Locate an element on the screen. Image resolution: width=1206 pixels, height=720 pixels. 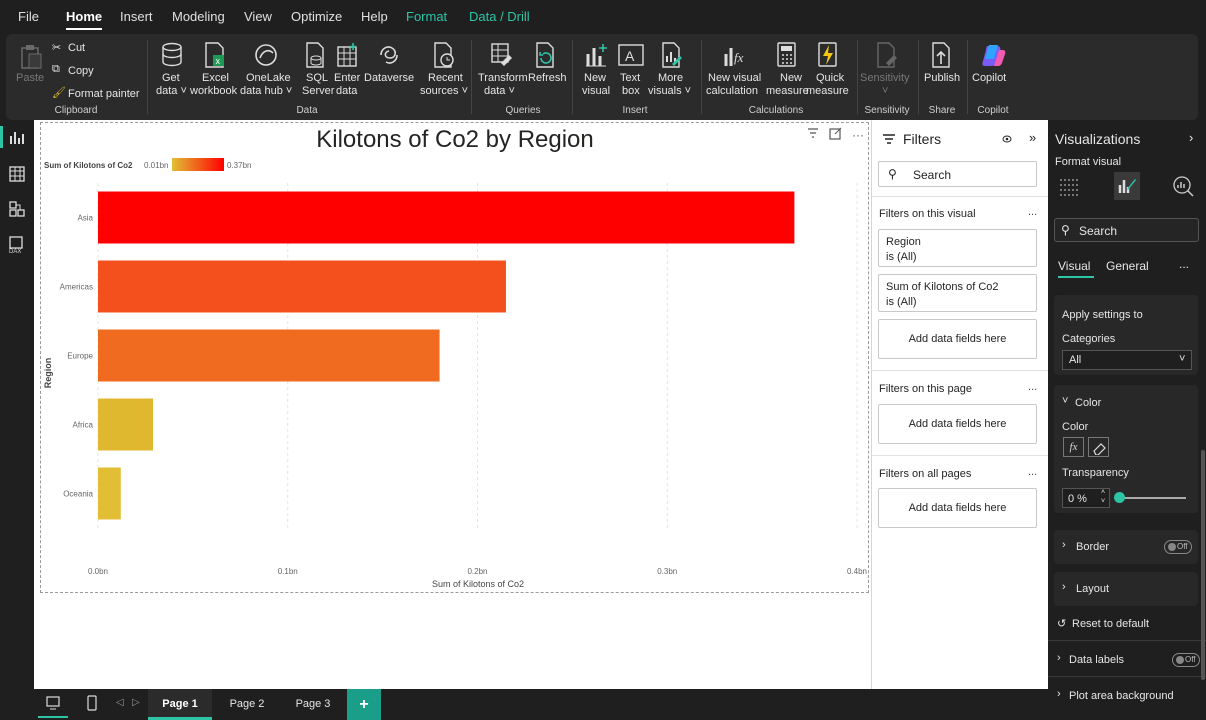
ribbon-divider is located at coordinates (857, 77).